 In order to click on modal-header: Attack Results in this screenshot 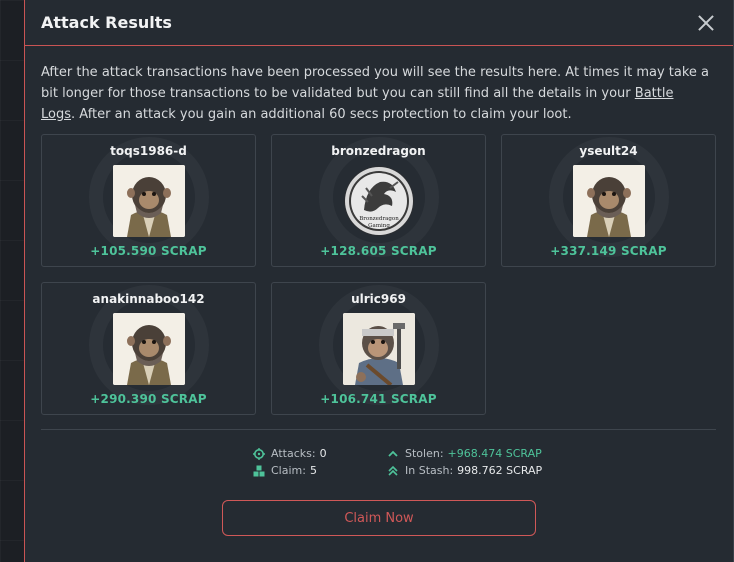, I will do `click(379, 23)`.